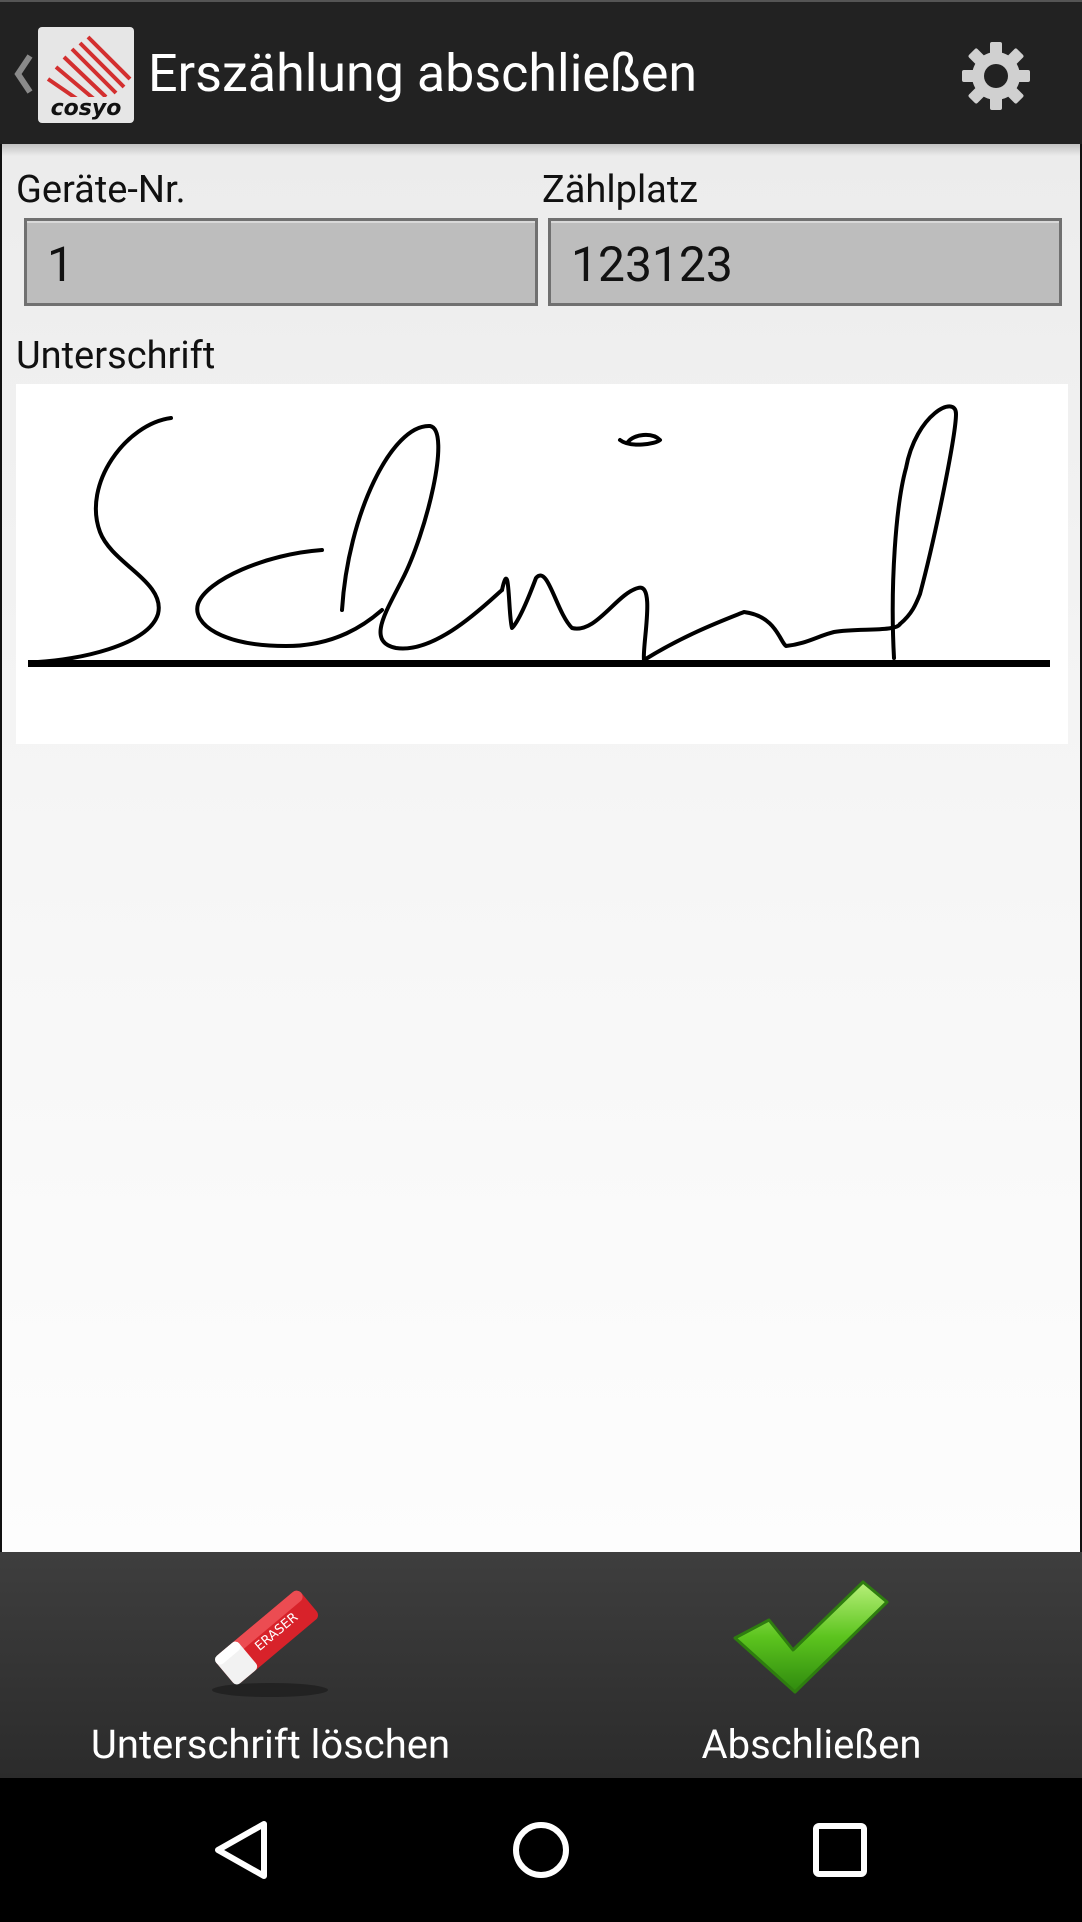 This screenshot has height=1922, width=1082. What do you see at coordinates (620, 190) in the screenshot?
I see `location-label: Zählplatz` at bounding box center [620, 190].